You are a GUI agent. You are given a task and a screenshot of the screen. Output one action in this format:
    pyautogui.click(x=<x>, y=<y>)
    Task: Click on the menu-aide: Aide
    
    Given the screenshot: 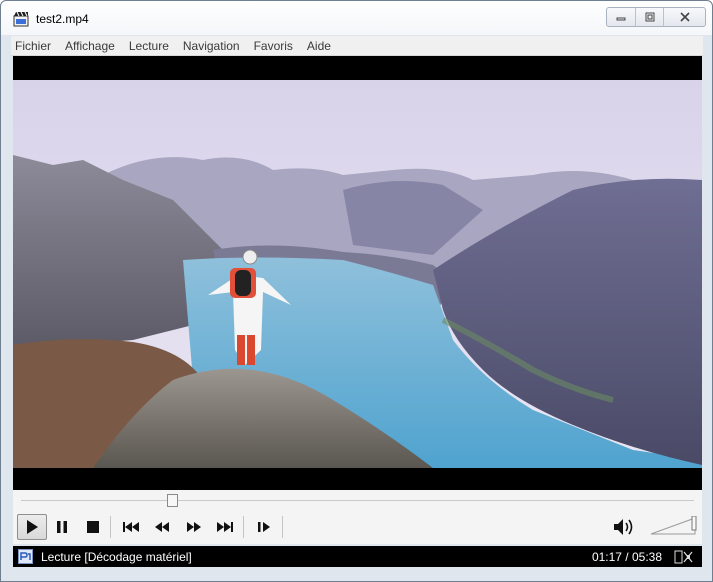 What is the action you would take?
    pyautogui.click(x=319, y=46)
    